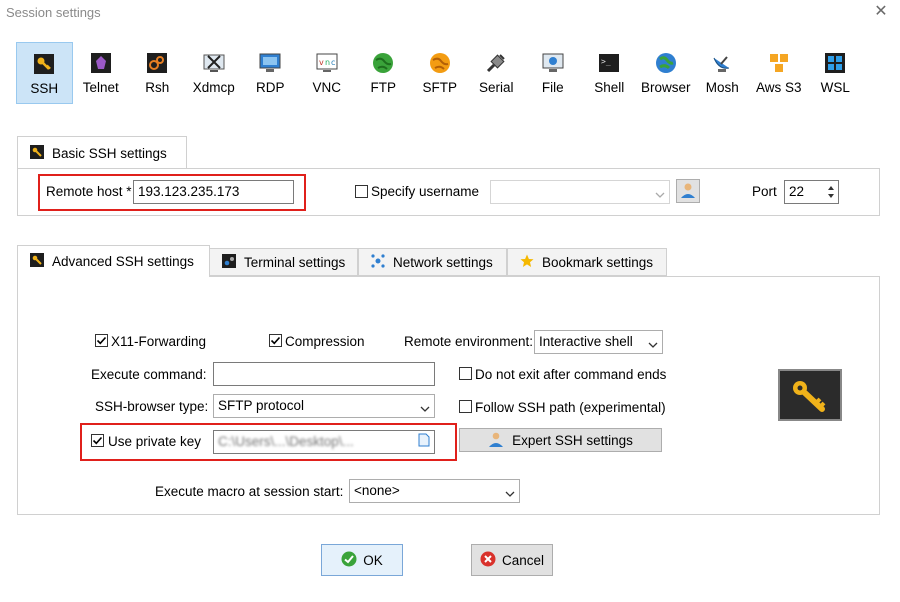 Image resolution: width=900 pixels, height=602 pixels. What do you see at coordinates (488, 560) in the screenshot?
I see `cancel-x-icon` at bounding box center [488, 560].